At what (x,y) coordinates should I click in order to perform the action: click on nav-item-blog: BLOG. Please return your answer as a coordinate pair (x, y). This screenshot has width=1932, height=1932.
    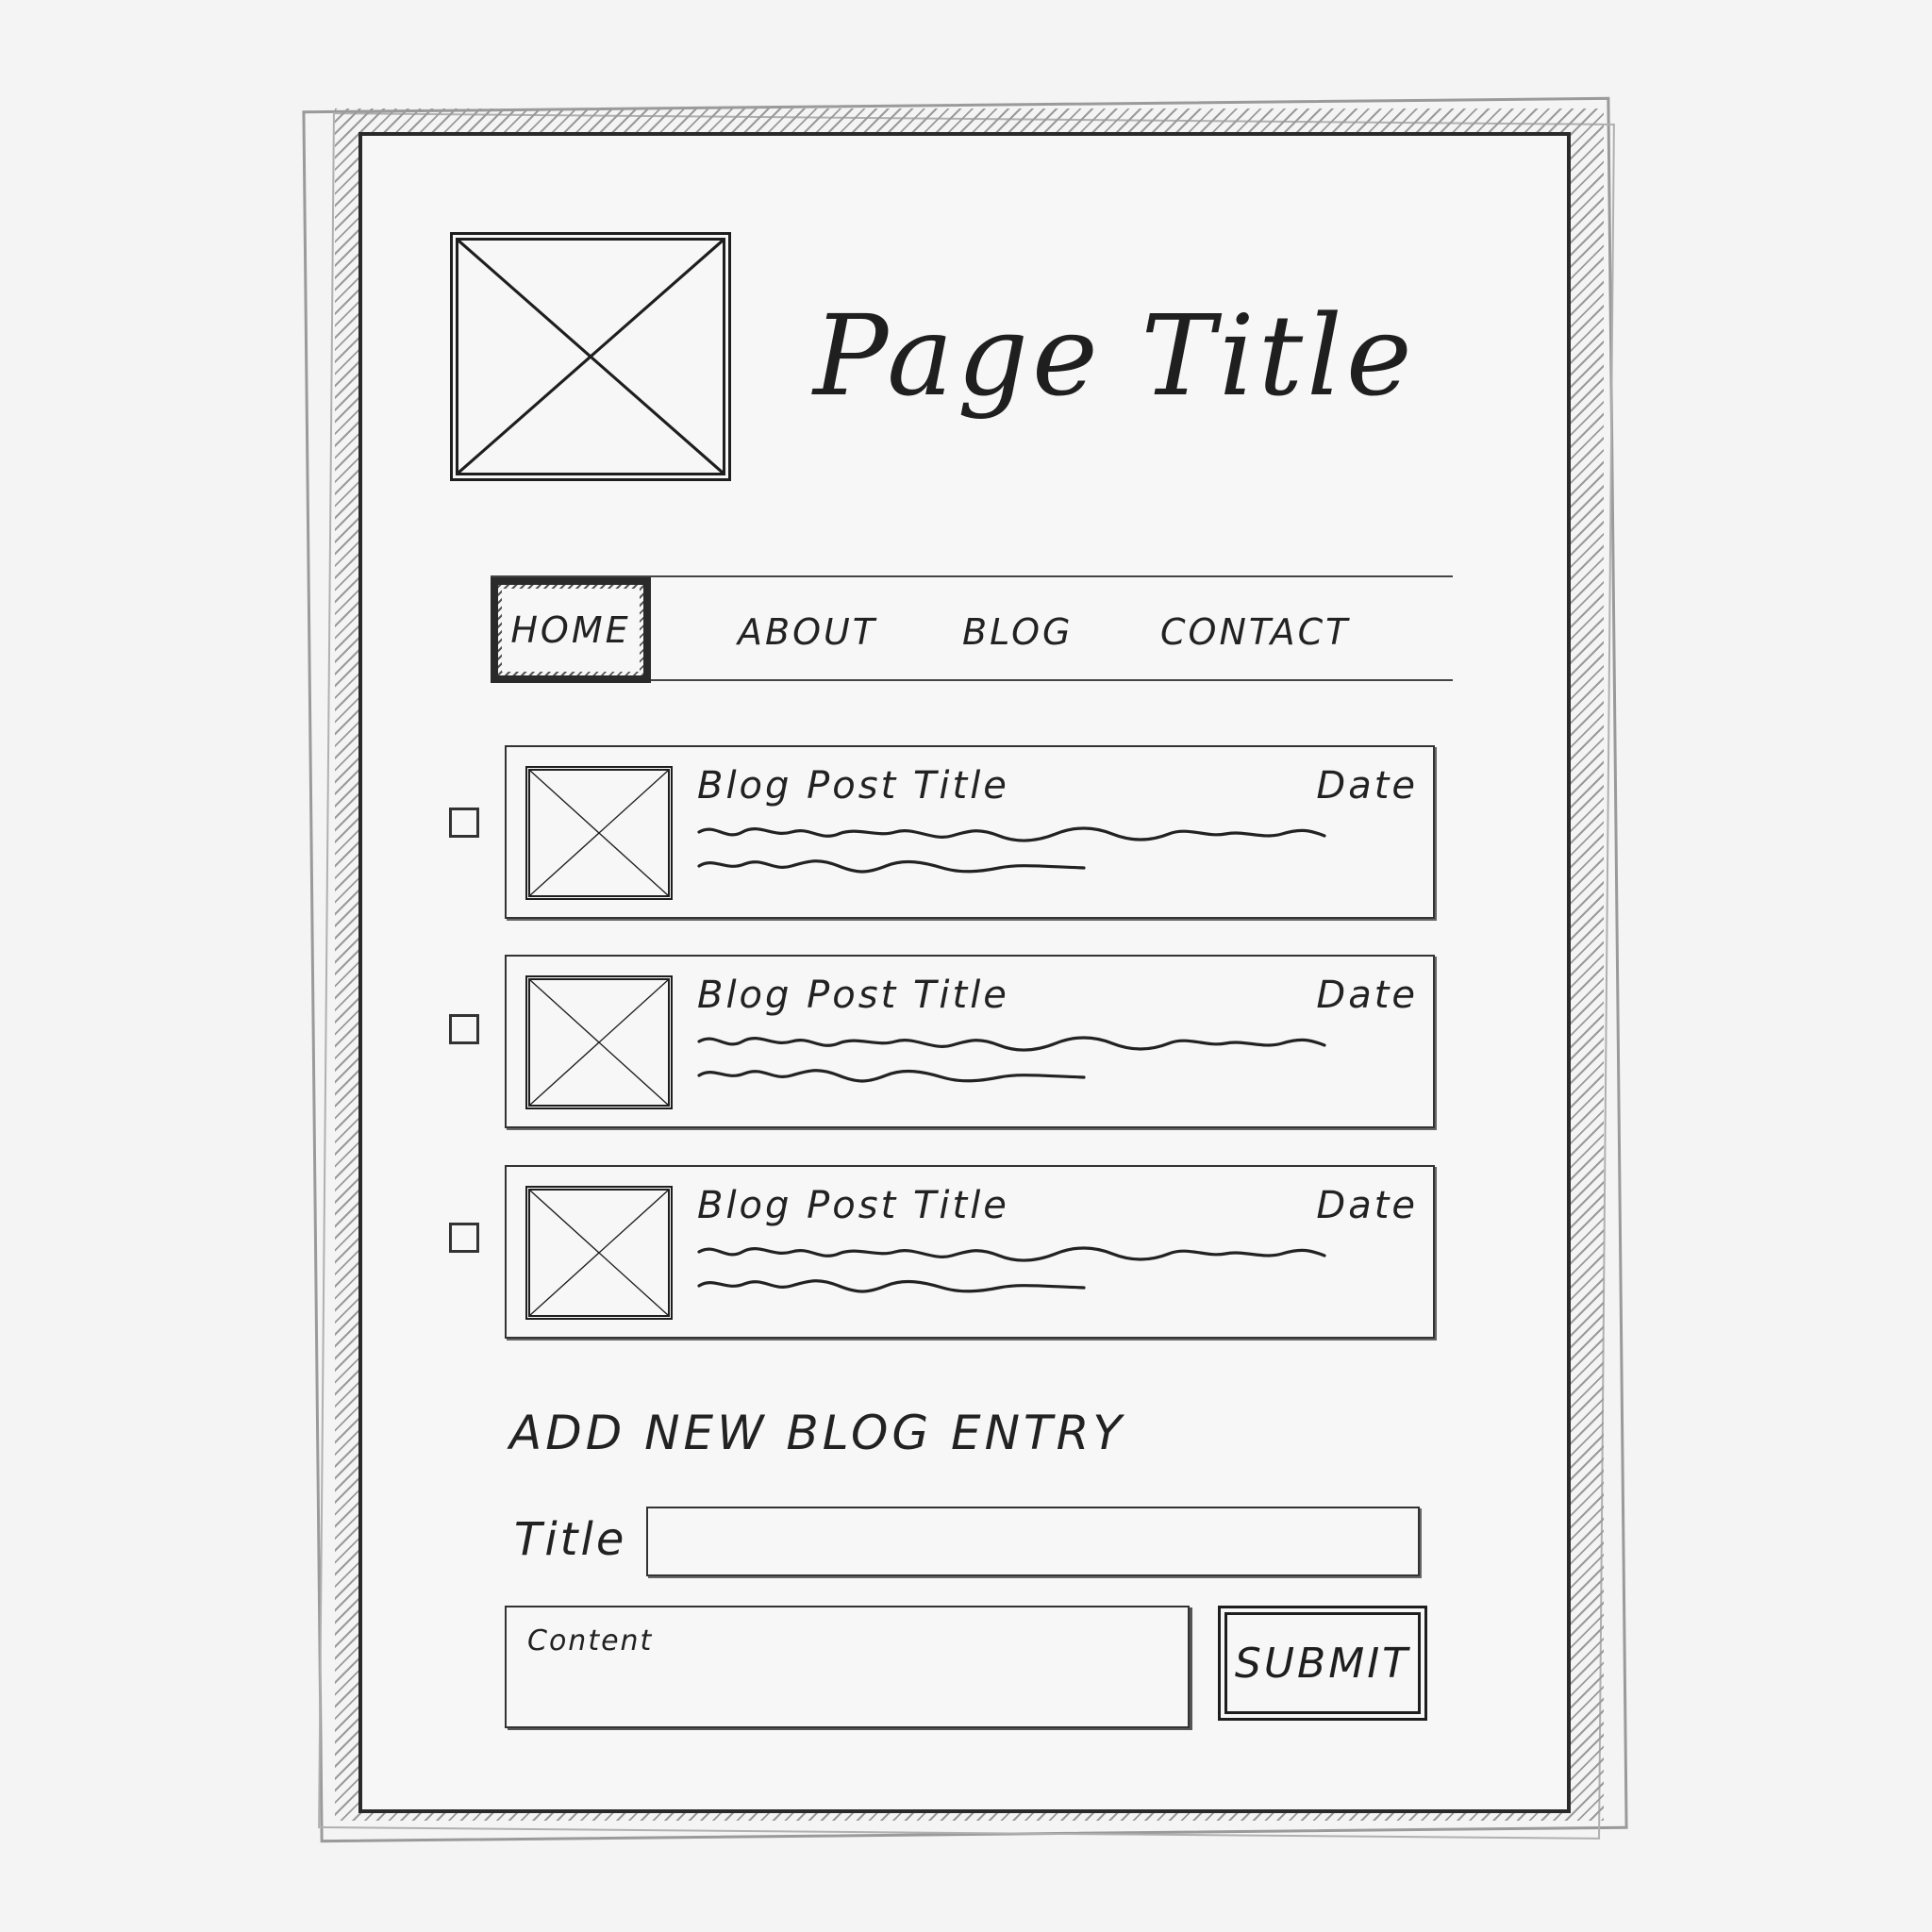
    Looking at the image, I should click on (1018, 632).